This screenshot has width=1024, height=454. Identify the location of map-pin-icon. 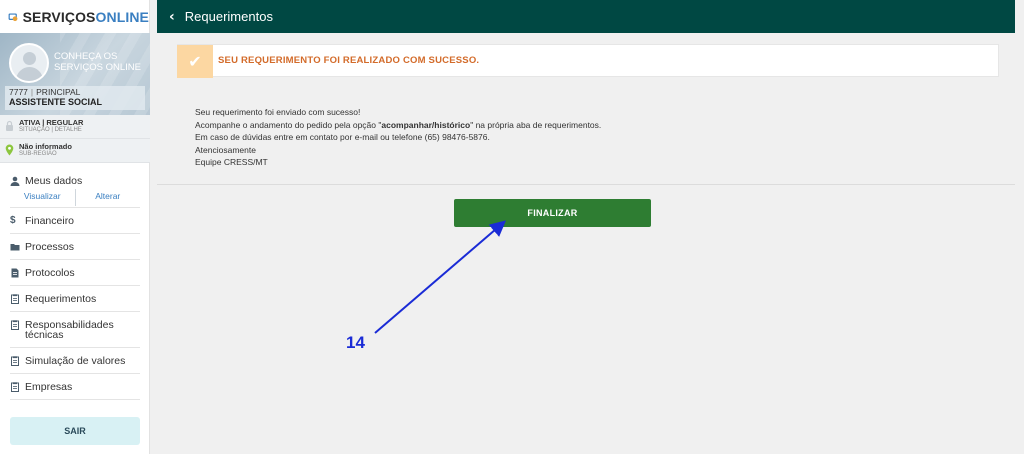
(9, 150).